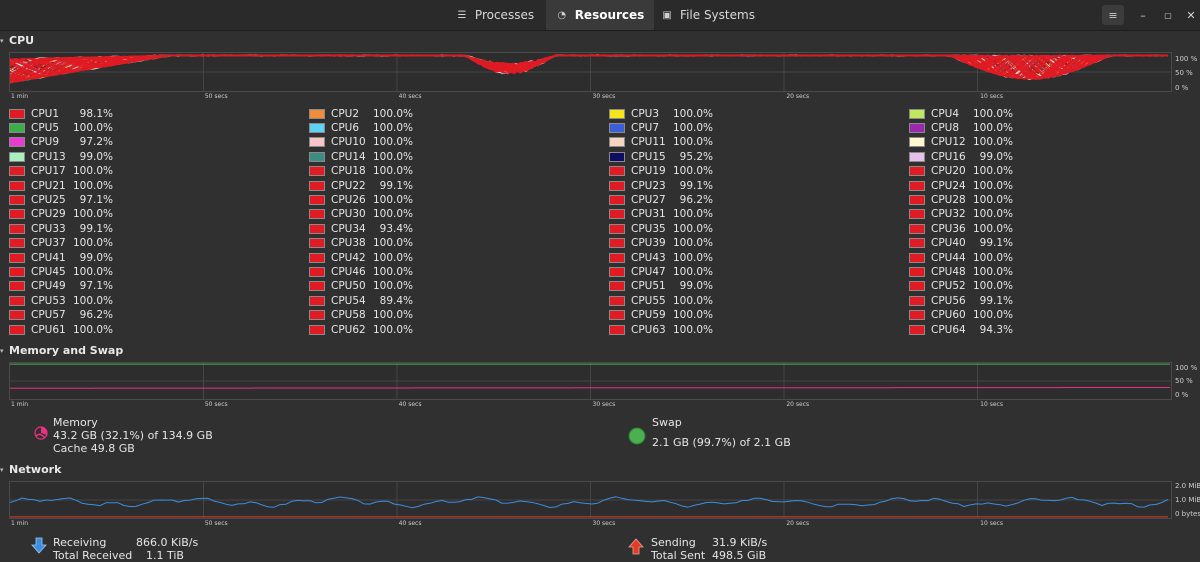 The image size is (1200, 562). I want to click on cpu-legend-item: CPU32 100.0%, so click(961, 214).